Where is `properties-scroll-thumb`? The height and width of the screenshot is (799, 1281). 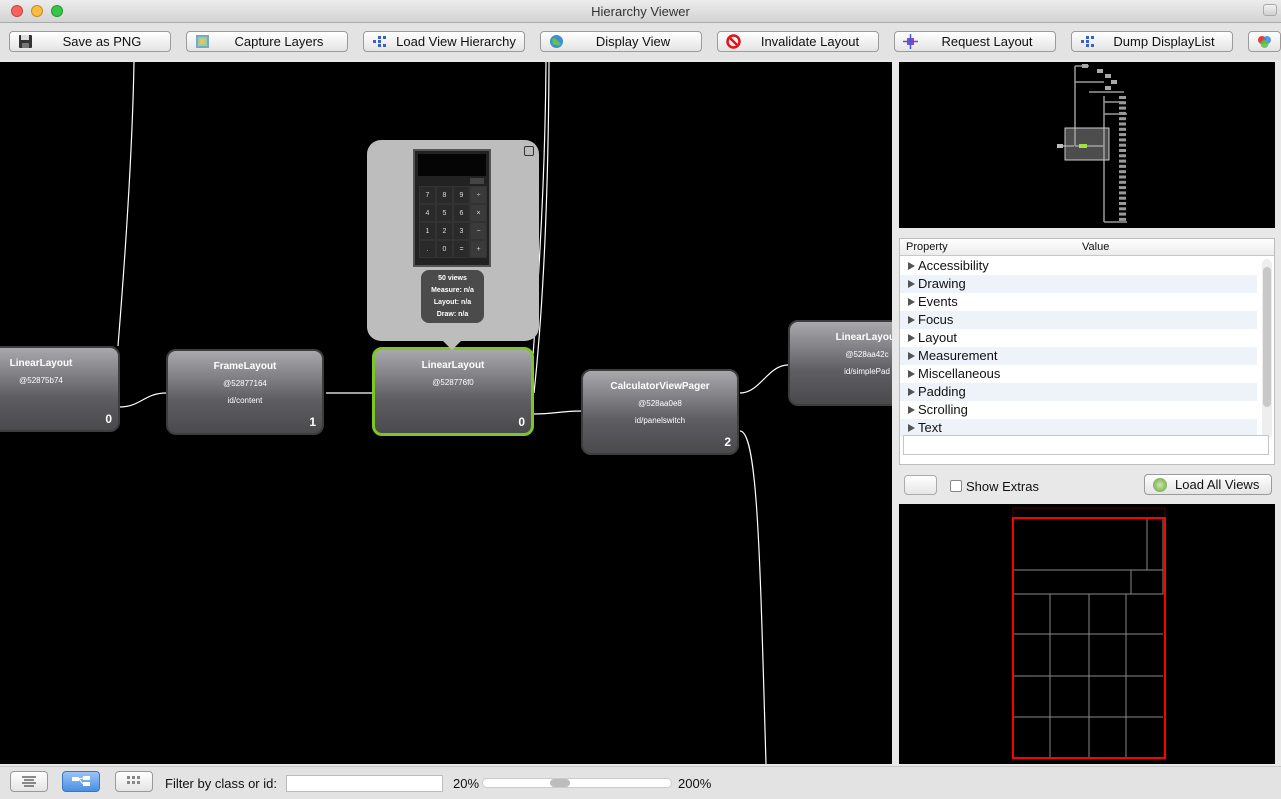 properties-scroll-thumb is located at coordinates (1267, 337).